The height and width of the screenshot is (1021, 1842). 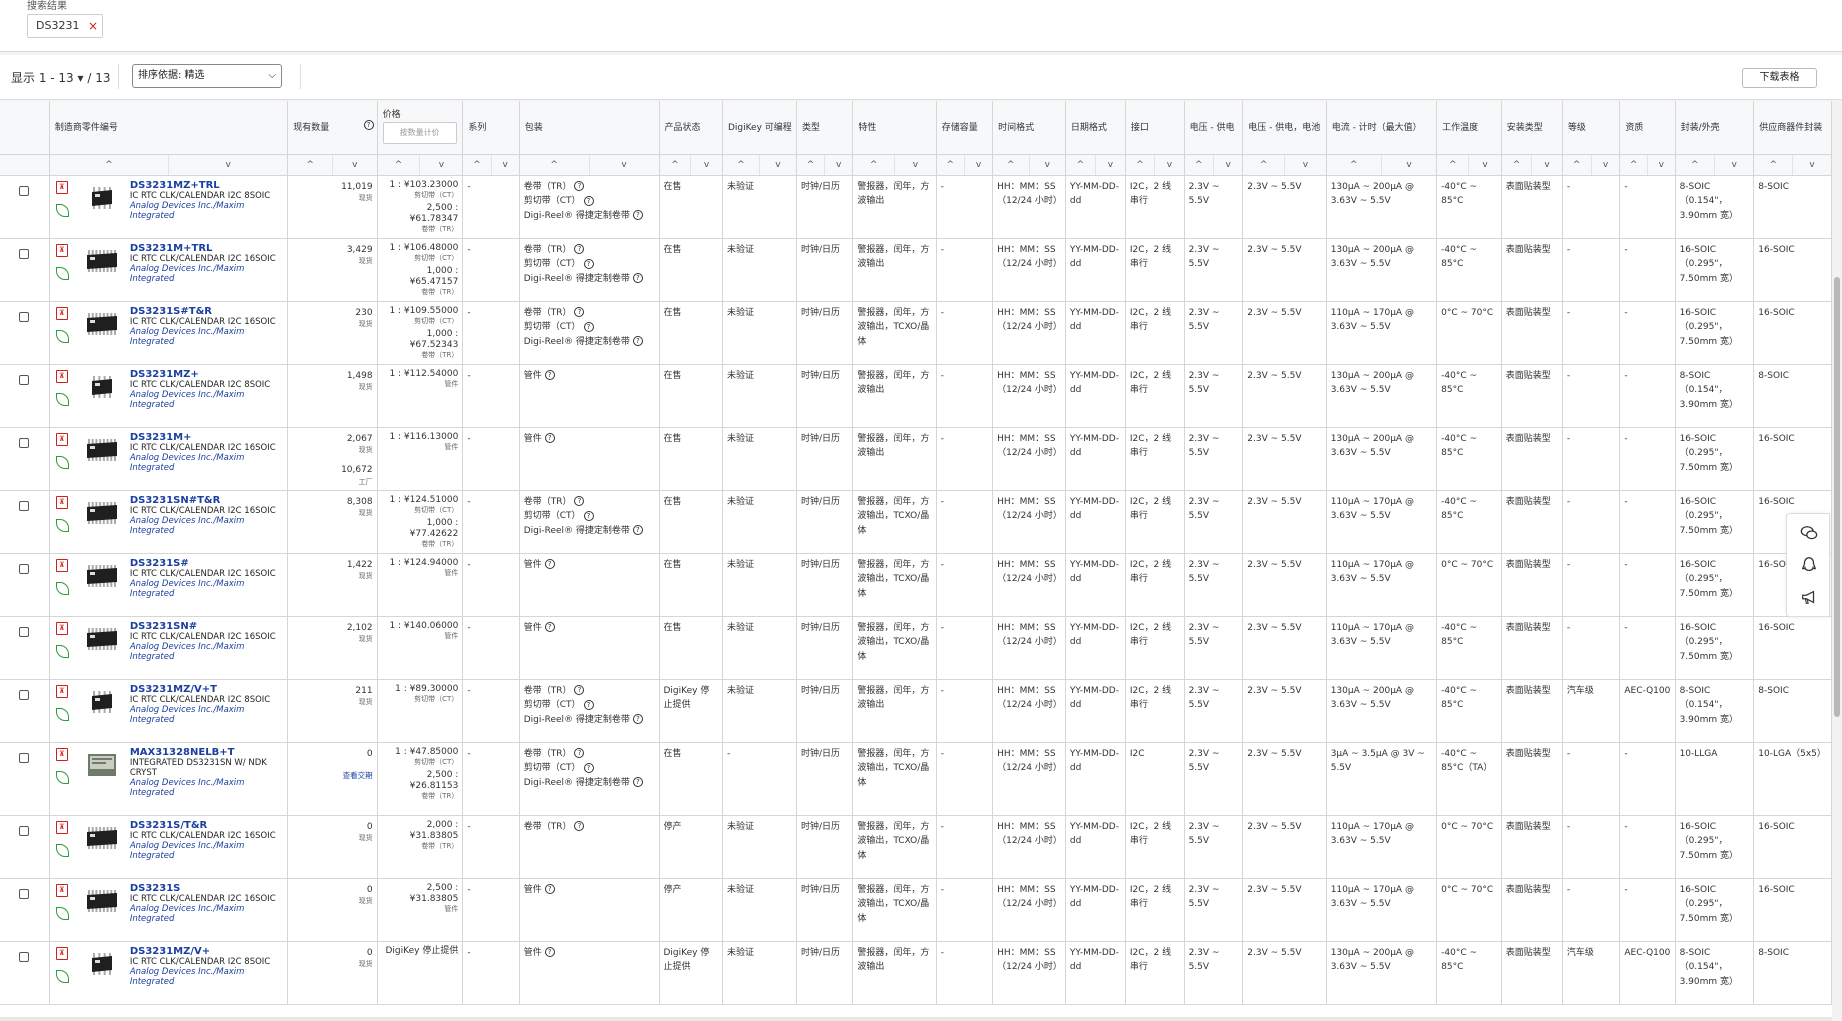 What do you see at coordinates (691, 128) in the screenshot?
I see `col-header-status: 产品状态` at bounding box center [691, 128].